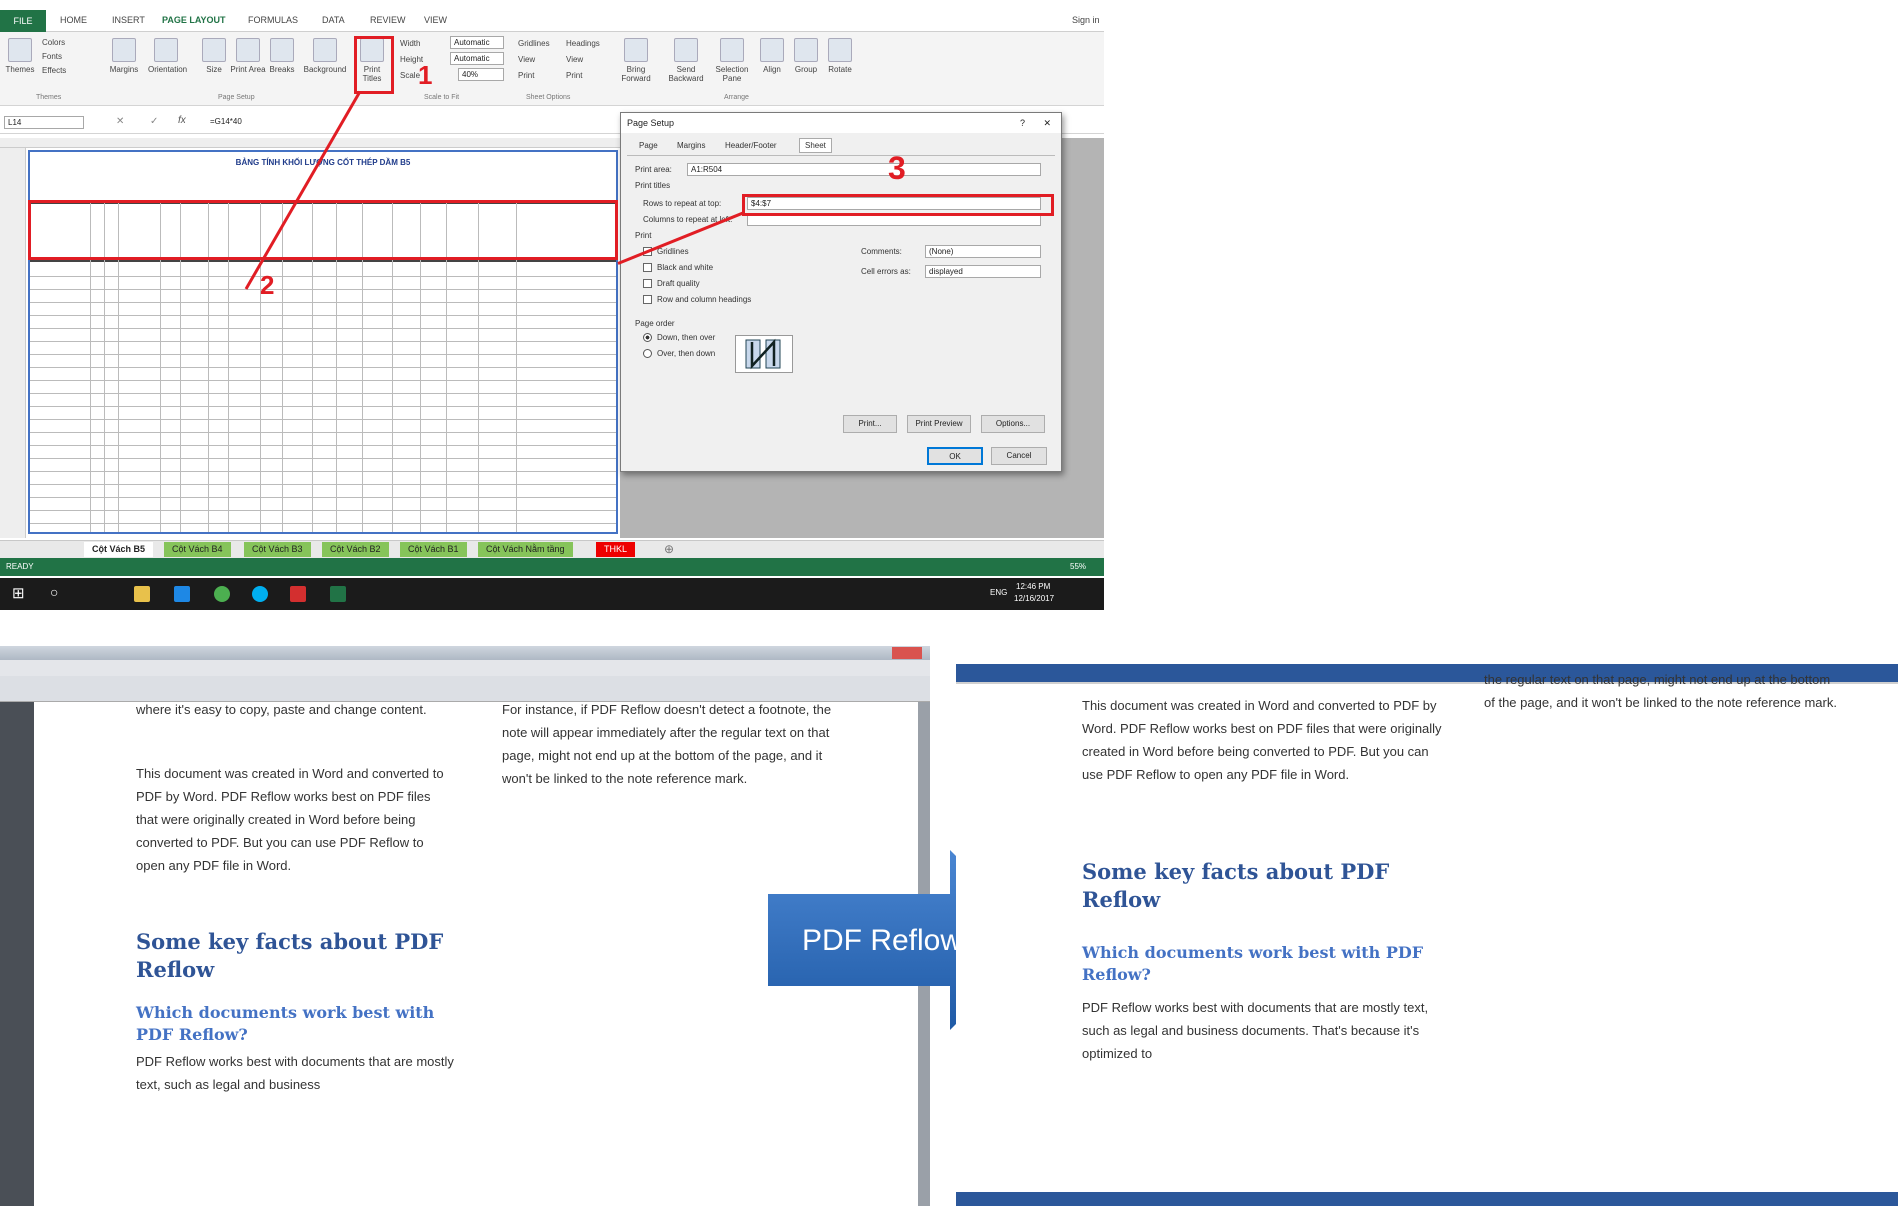 The image size is (1898, 1216). Describe the element at coordinates (583, 43) in the screenshot. I see `headings-label: Headings` at that location.